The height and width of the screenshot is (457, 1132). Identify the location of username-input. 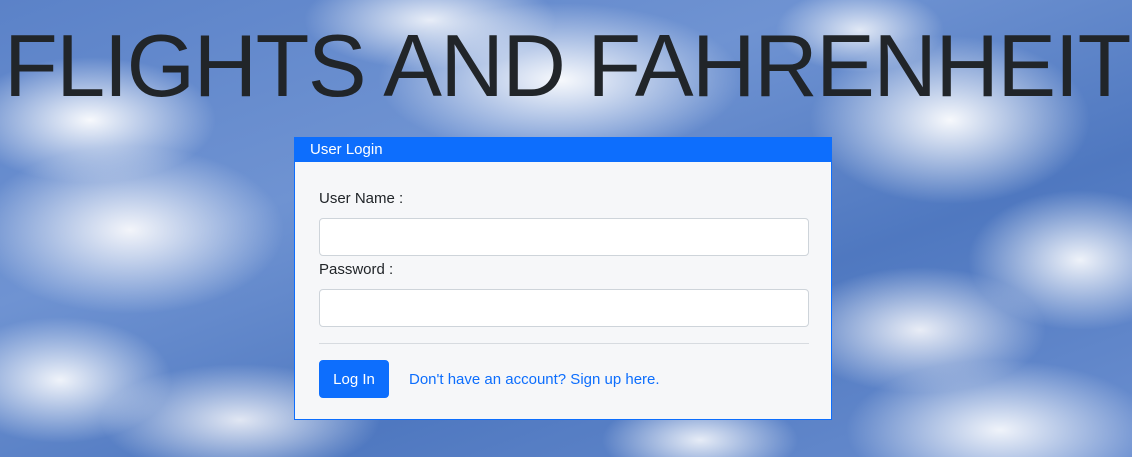
(564, 237).